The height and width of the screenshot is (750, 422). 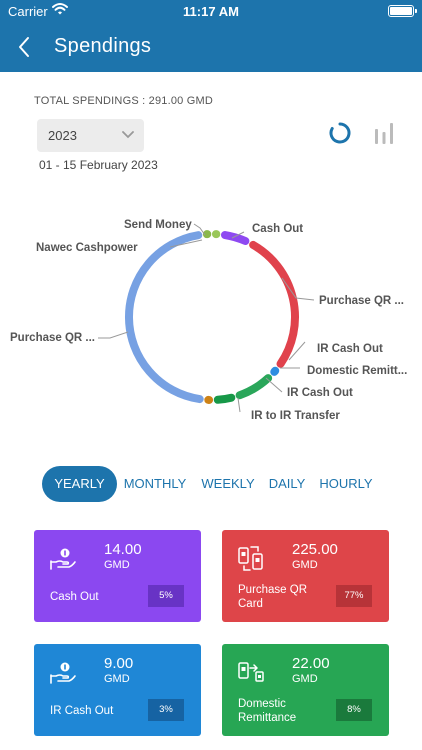 What do you see at coordinates (311, 663) in the screenshot?
I see `card-amount: 22.00` at bounding box center [311, 663].